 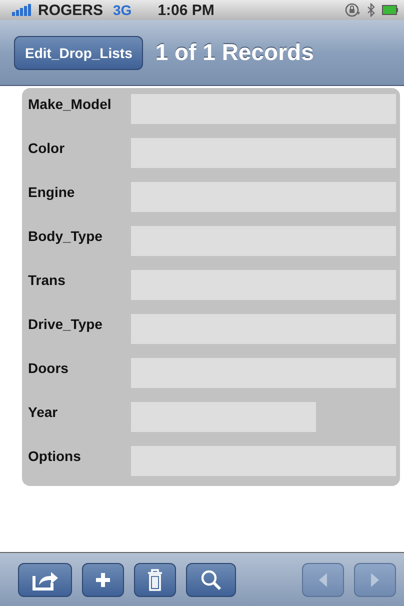 I want to click on share-button, so click(x=45, y=579).